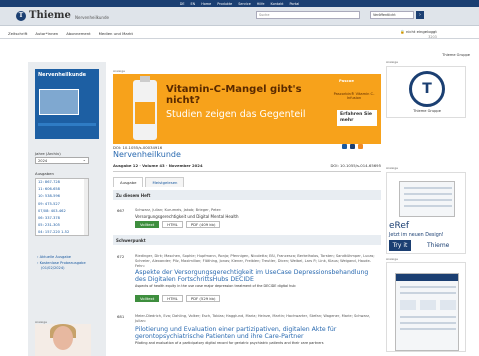  What do you see at coordinates (165, 182) in the screenshot?
I see `tab-meistgelesen: Meistgelesen` at bounding box center [165, 182].